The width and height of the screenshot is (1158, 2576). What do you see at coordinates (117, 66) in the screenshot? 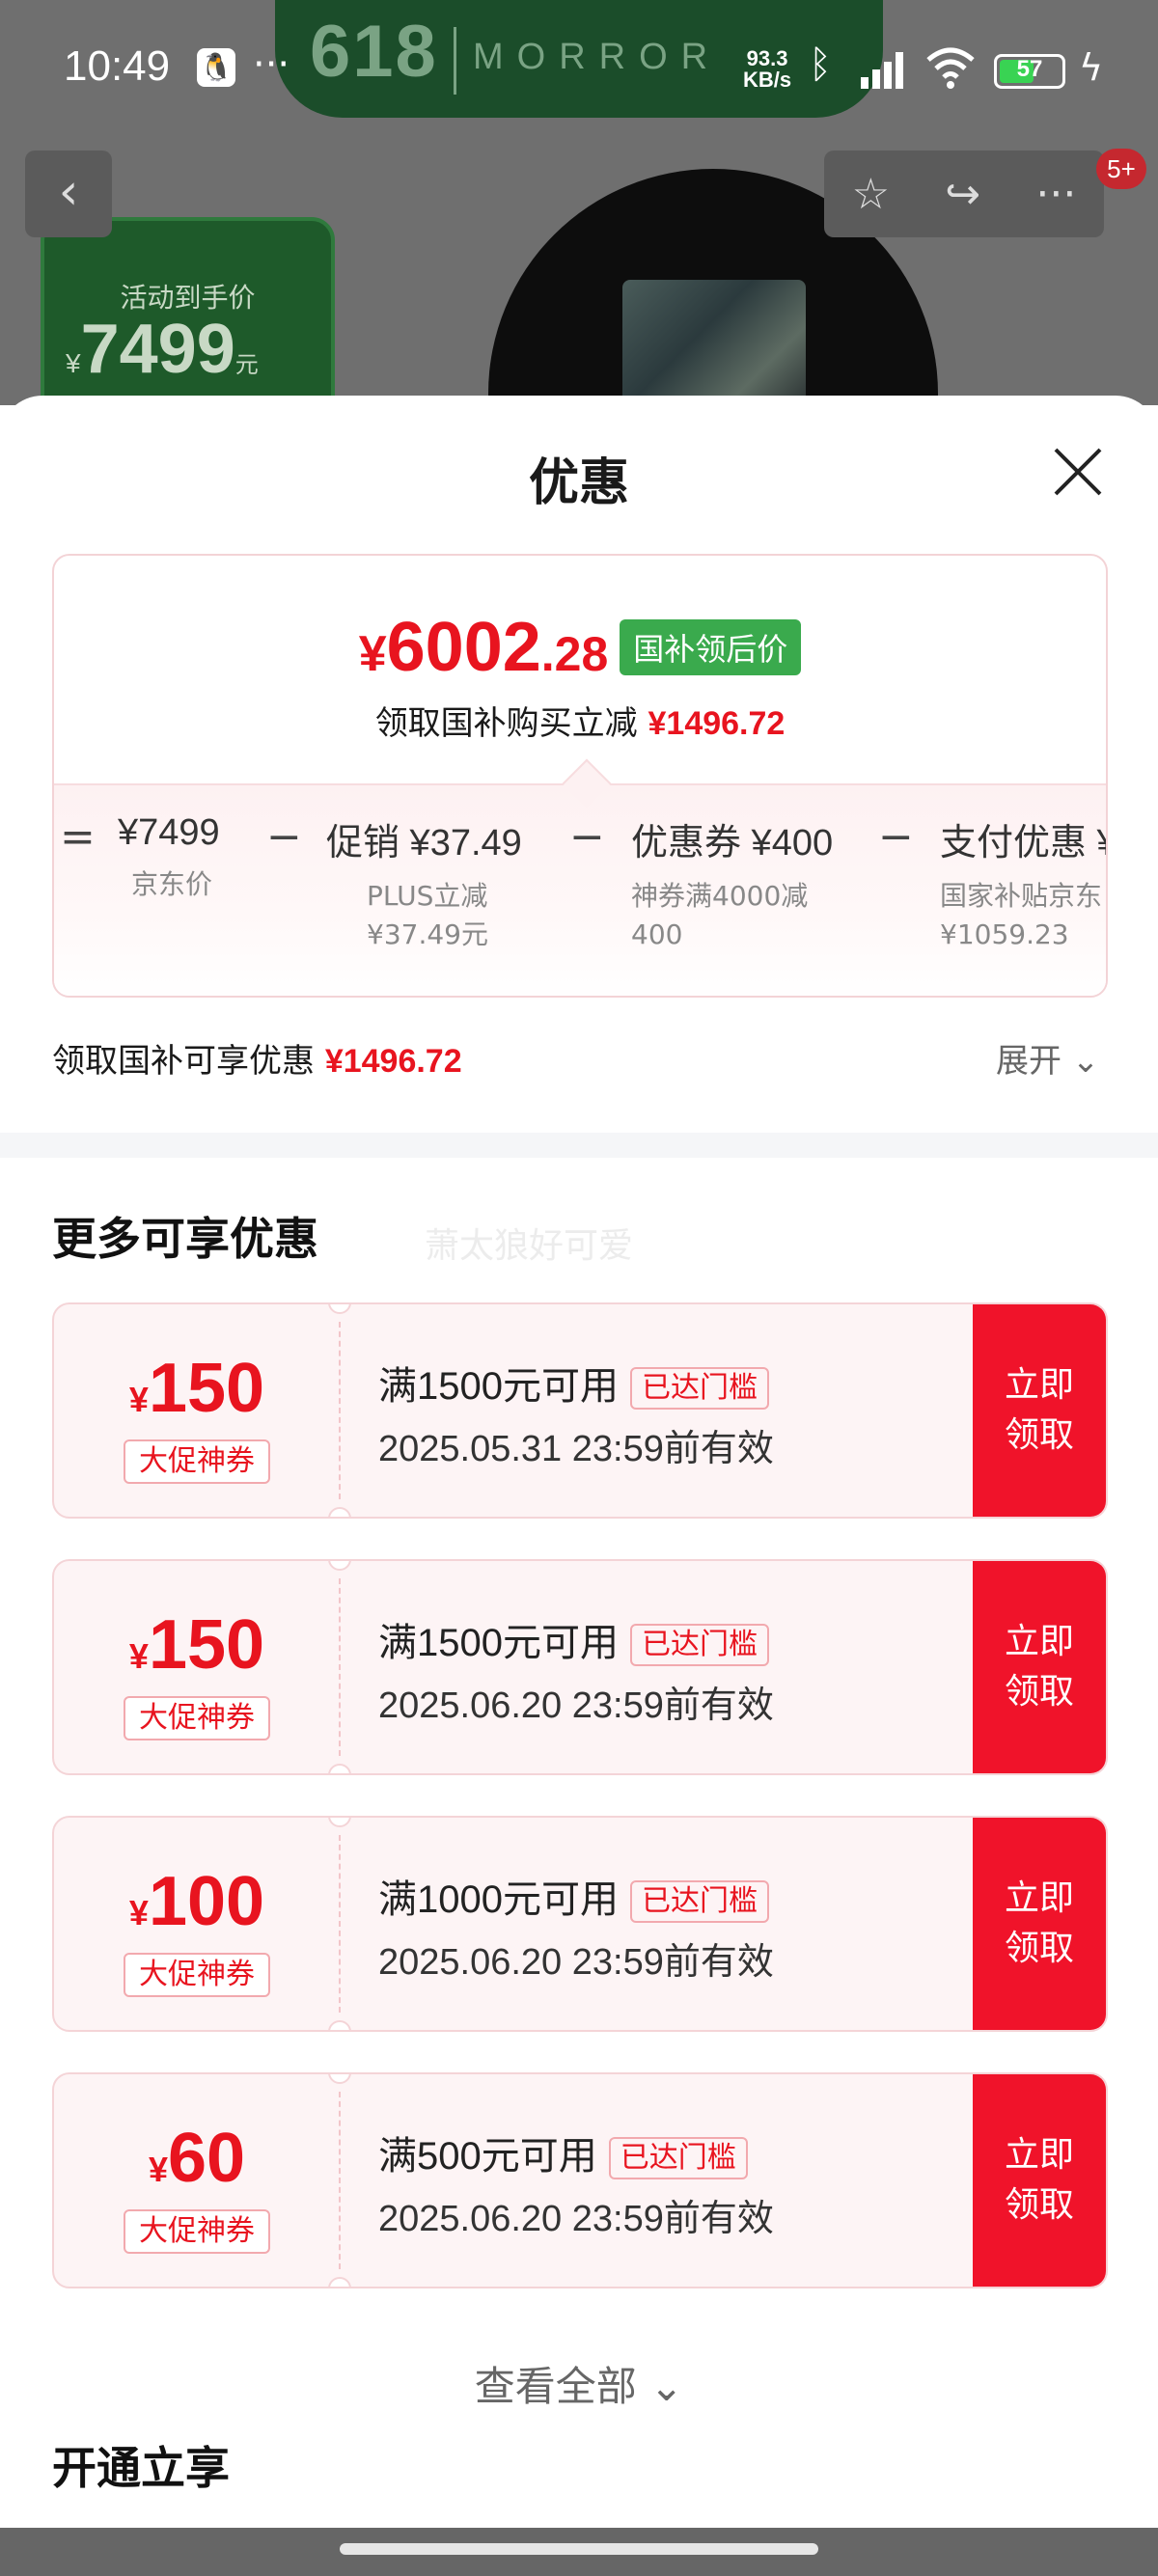
I see `status-time: 10:49` at bounding box center [117, 66].